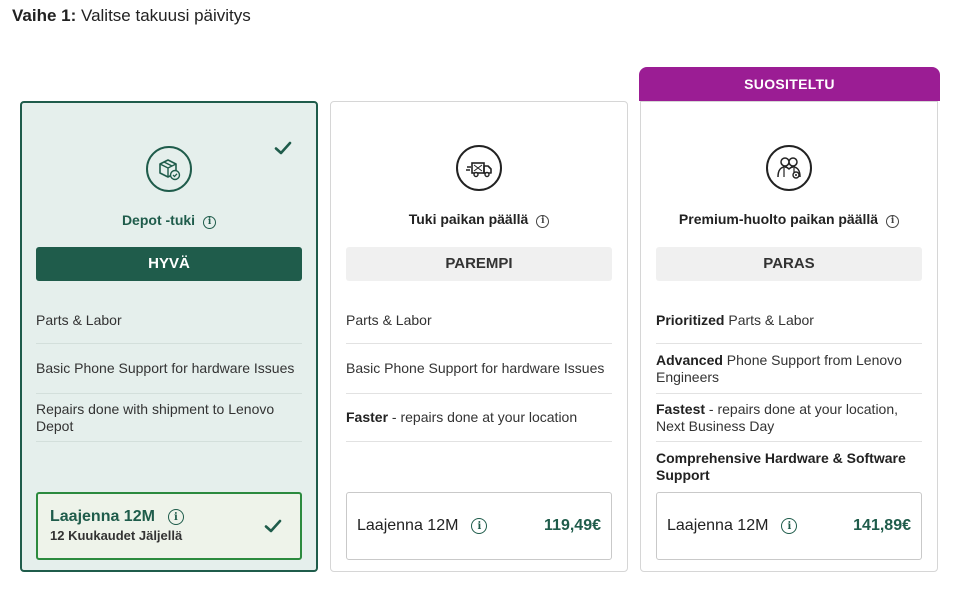 This screenshot has height=591, width=960. What do you see at coordinates (116, 535) in the screenshot?
I see `remaining-months: 12 Kuukaudet Jäljellä` at bounding box center [116, 535].